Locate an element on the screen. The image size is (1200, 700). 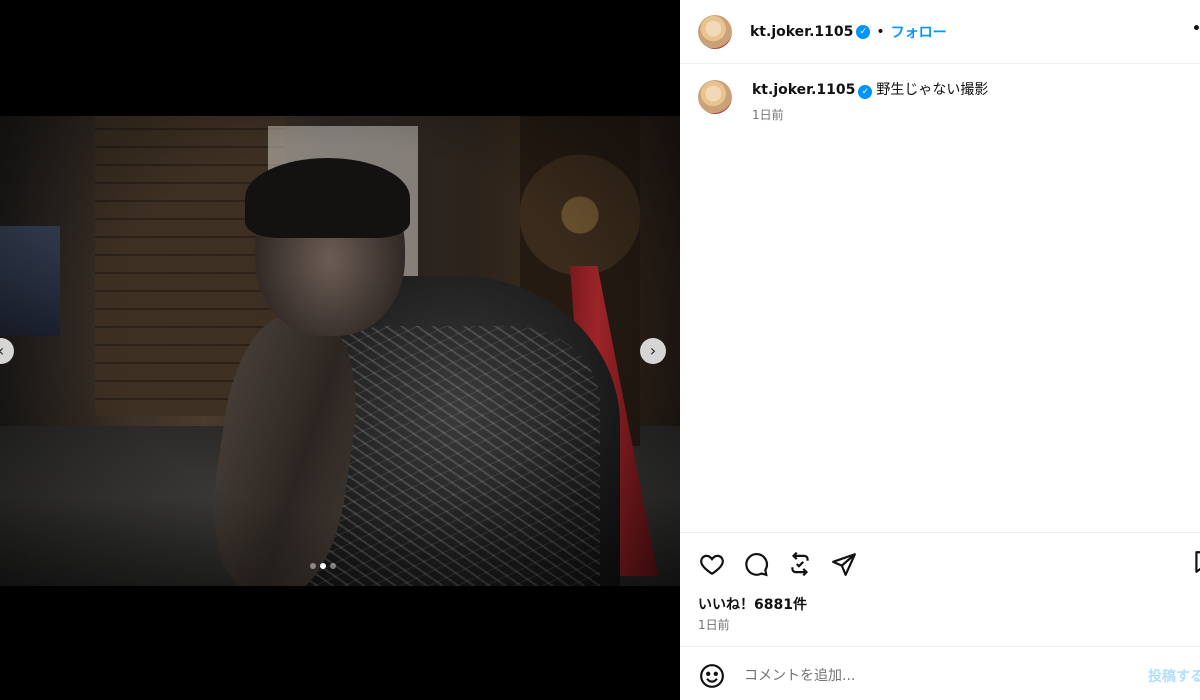
heart-icon is located at coordinates (712, 565).